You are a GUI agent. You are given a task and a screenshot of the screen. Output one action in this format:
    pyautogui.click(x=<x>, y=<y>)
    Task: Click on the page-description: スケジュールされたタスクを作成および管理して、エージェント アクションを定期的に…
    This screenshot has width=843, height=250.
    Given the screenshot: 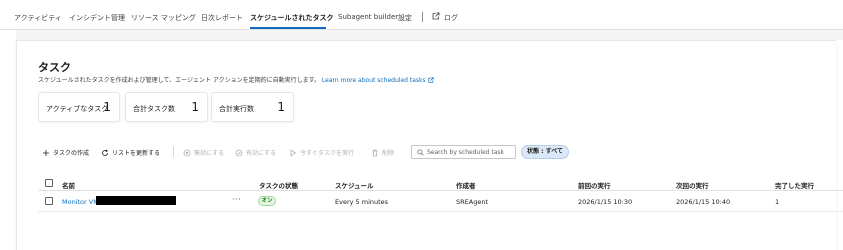 What is the action you would take?
    pyautogui.click(x=179, y=80)
    